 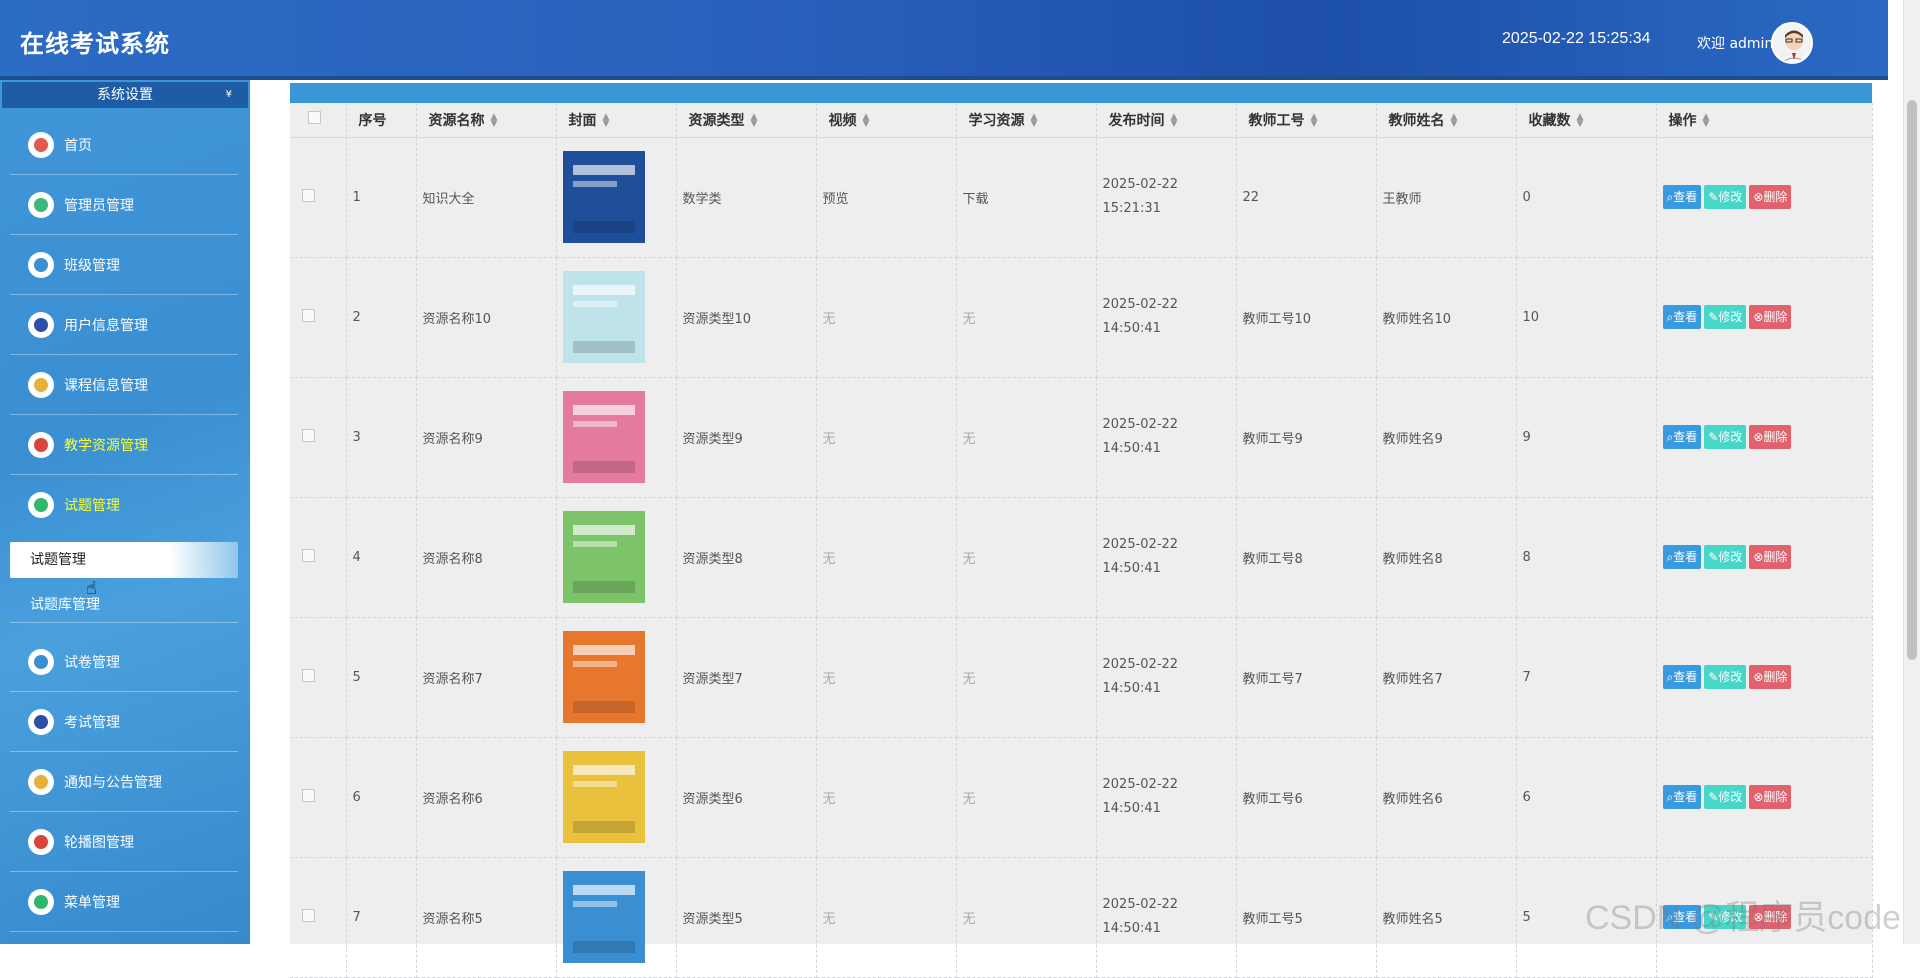 I want to click on sidebar-item-notice: 通知与公告管理, so click(x=124, y=782).